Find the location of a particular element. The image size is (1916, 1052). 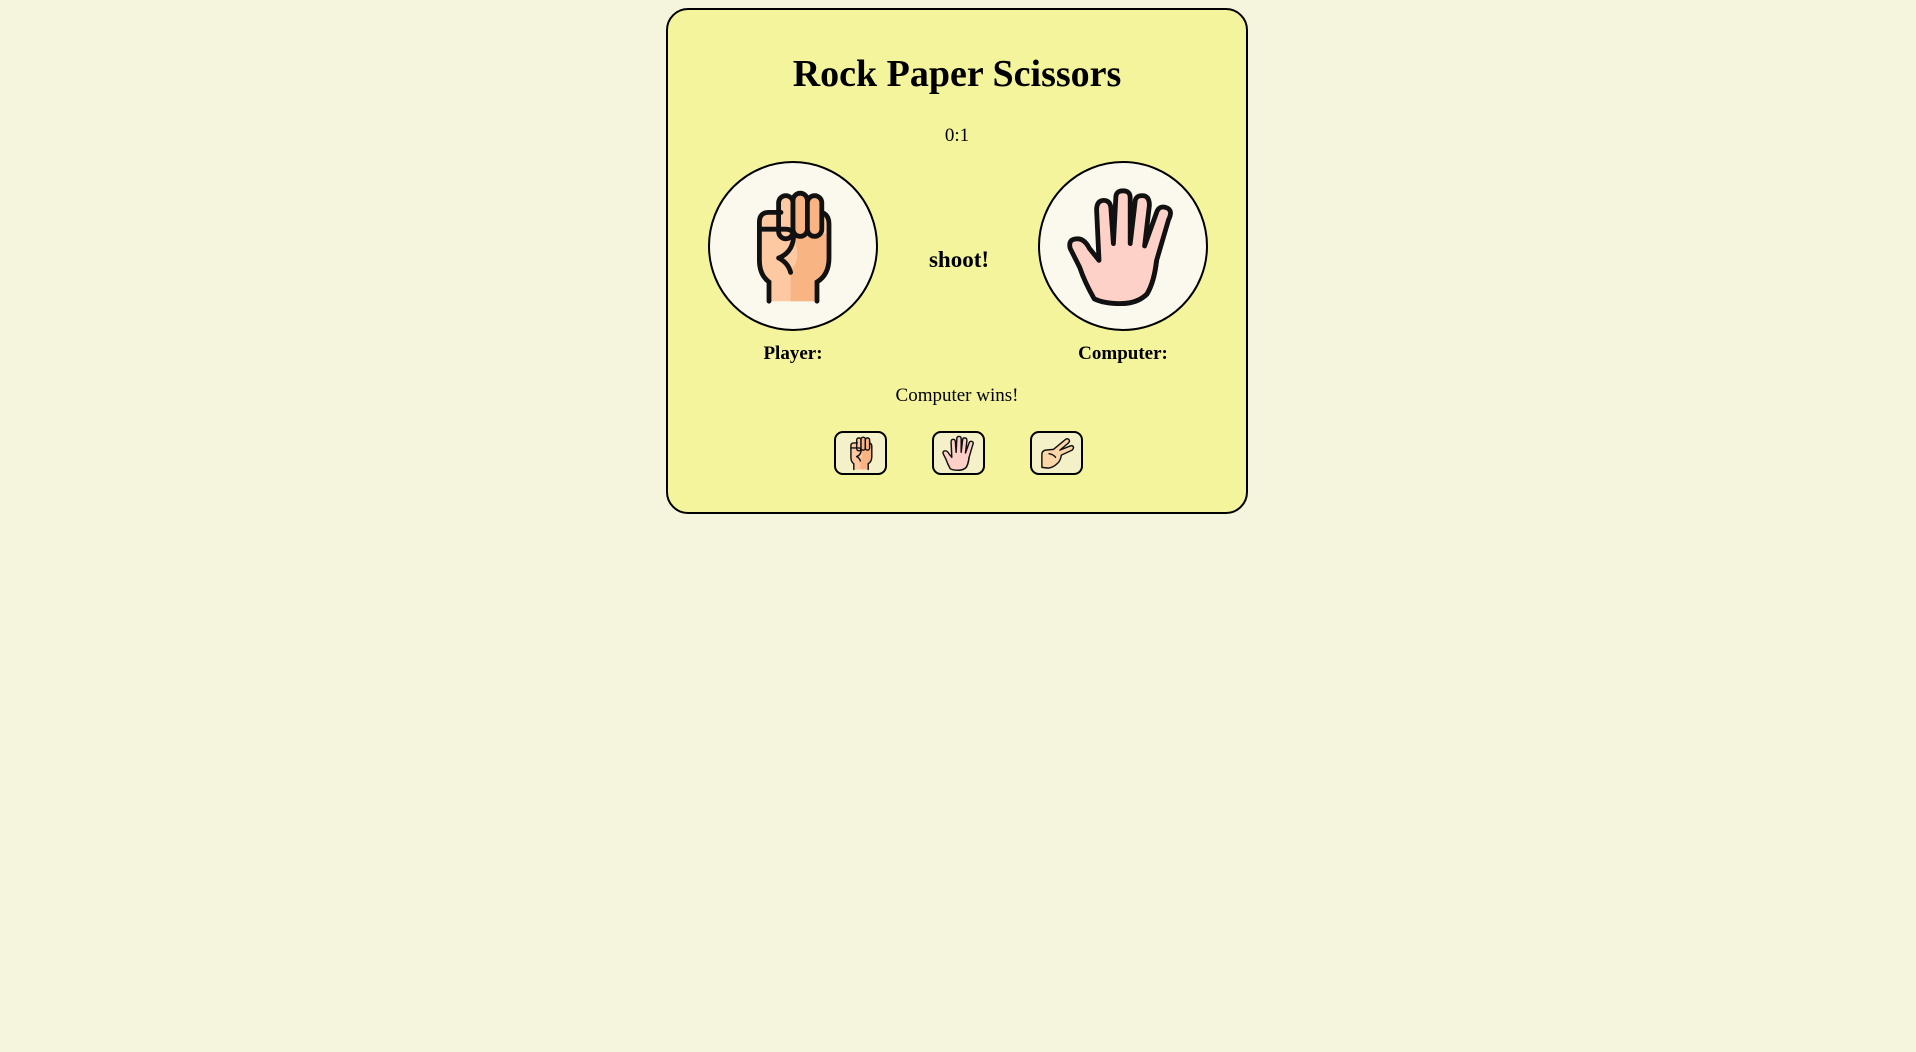

rock-button is located at coordinates (860, 453).